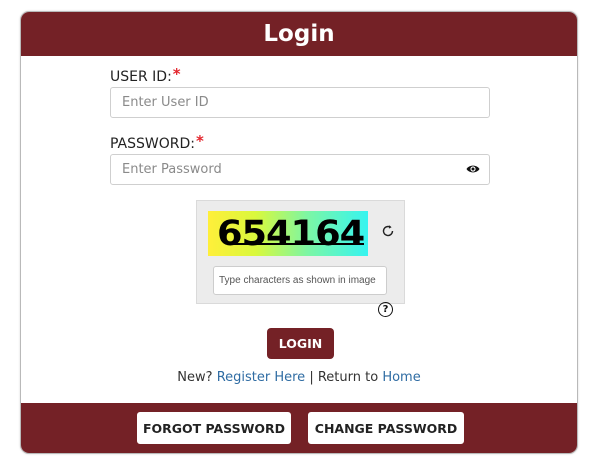 The image size is (600, 462). I want to click on password-label-text: PASSWORD:, so click(152, 144).